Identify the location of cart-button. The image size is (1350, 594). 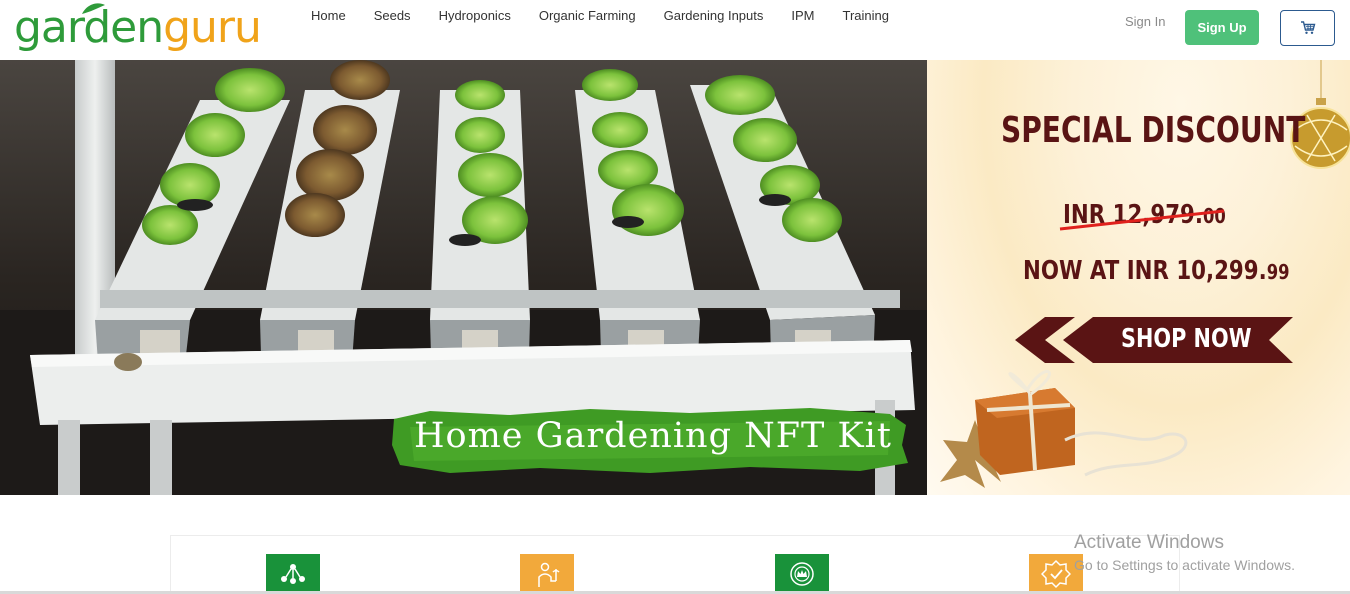
(1307, 28).